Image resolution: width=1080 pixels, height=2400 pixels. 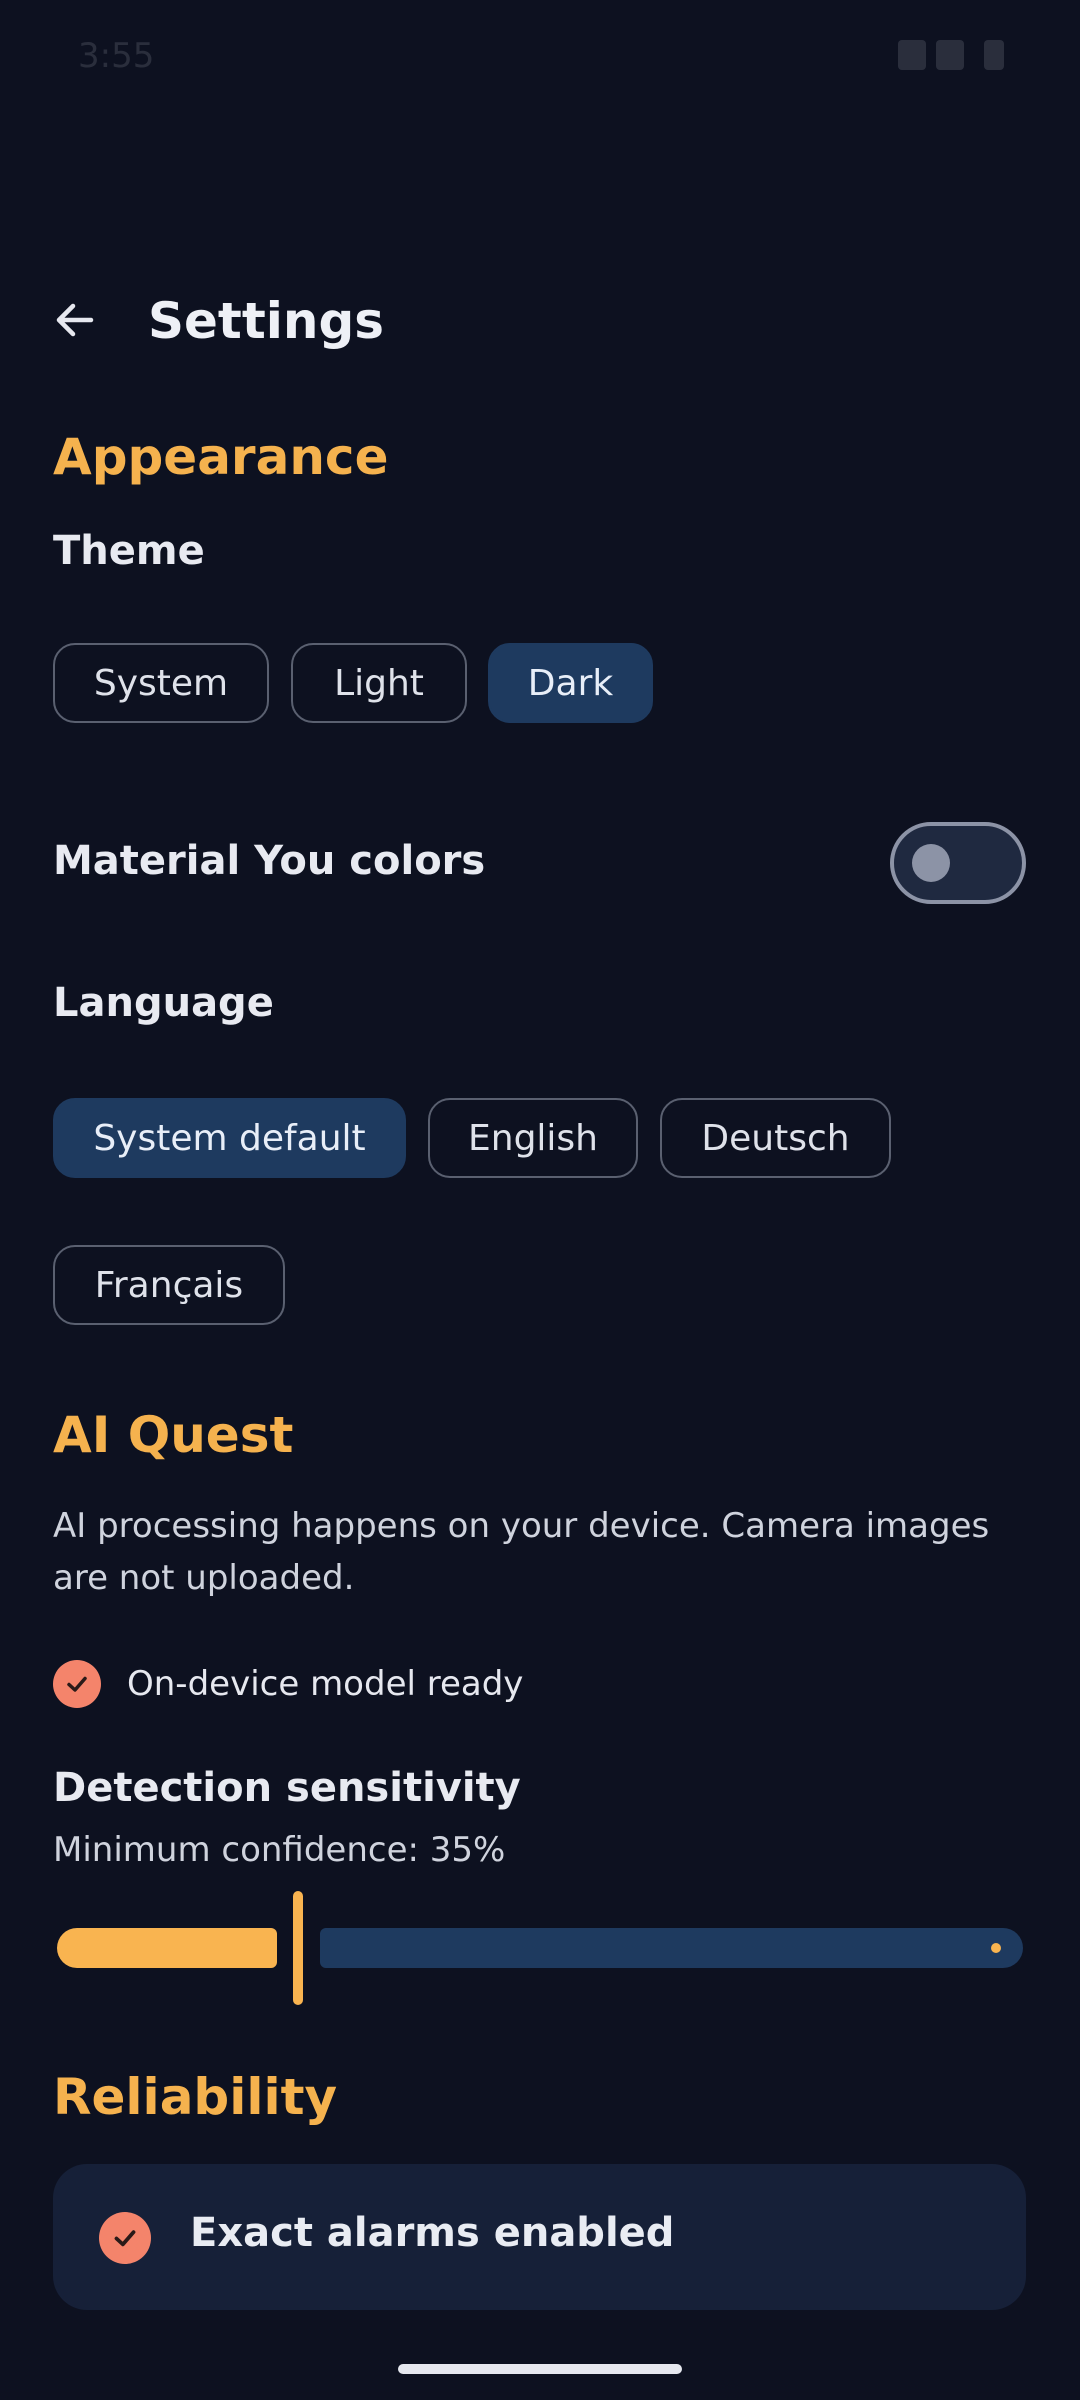 I want to click on language-chip-francais: Français, so click(x=169, y=1285).